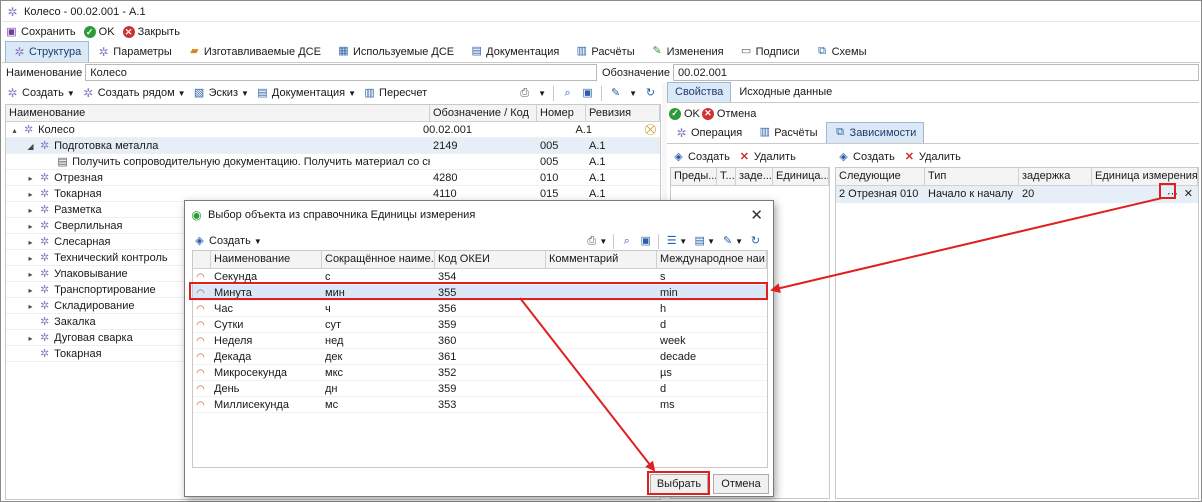  Describe the element at coordinates (936, 72) in the screenshot. I see `designation-field: 00.02.001` at that location.